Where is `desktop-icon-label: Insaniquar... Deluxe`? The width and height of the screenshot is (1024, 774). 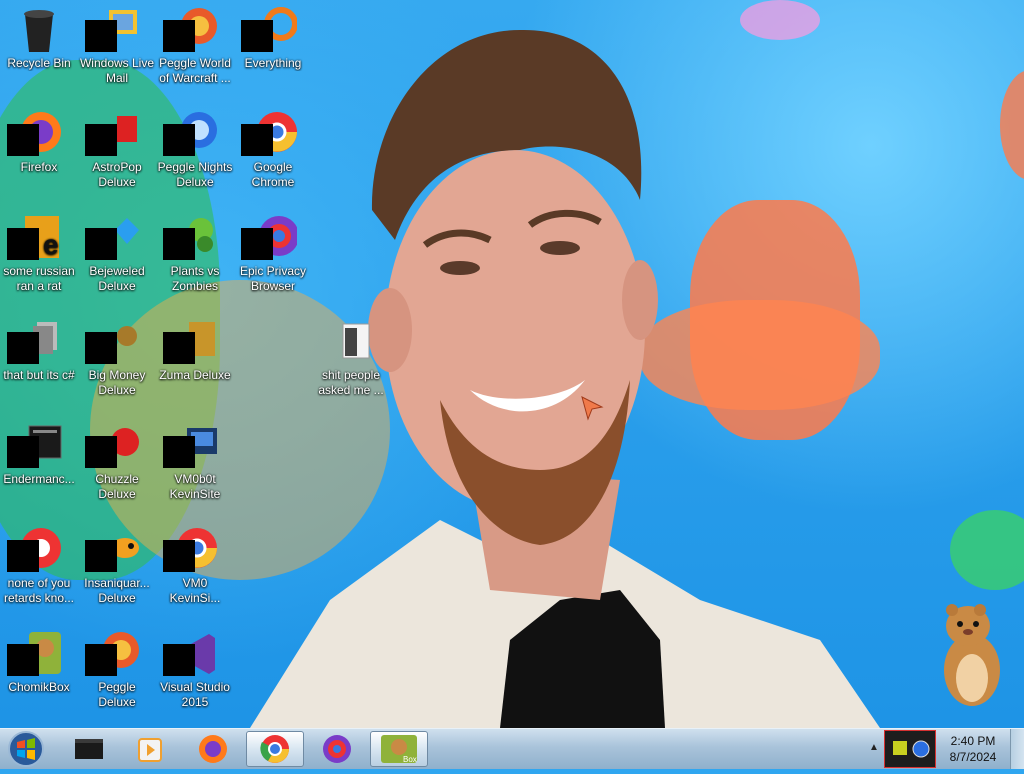
desktop-icon-label: Insaniquar... Deluxe is located at coordinates (117, 590).